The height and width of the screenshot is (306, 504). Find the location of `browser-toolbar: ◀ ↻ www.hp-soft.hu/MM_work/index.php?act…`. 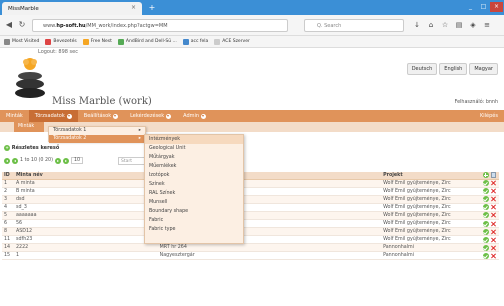

browser-toolbar: ◀ ↻ www.hp-soft.hu/MM_work/index.php?act… is located at coordinates (252, 25).